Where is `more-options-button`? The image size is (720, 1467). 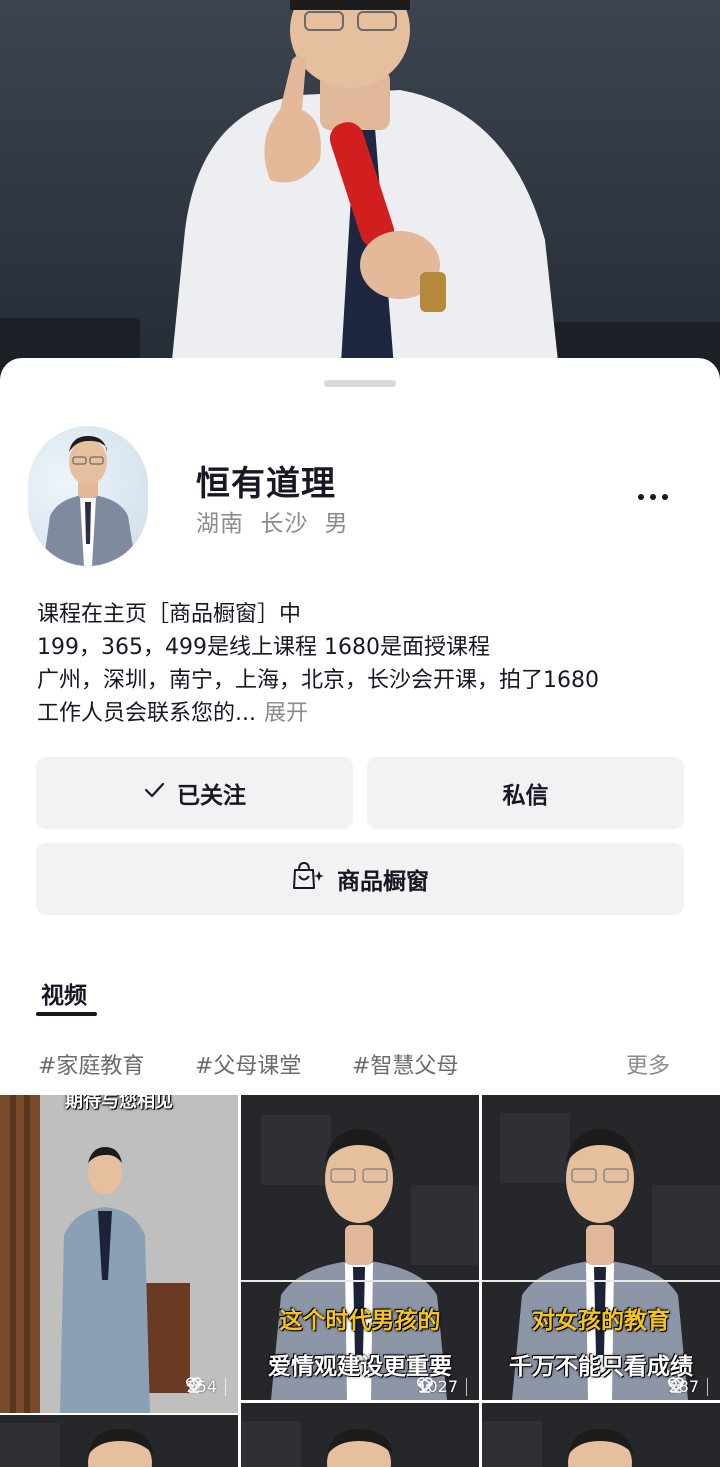
more-options-button is located at coordinates (653, 497).